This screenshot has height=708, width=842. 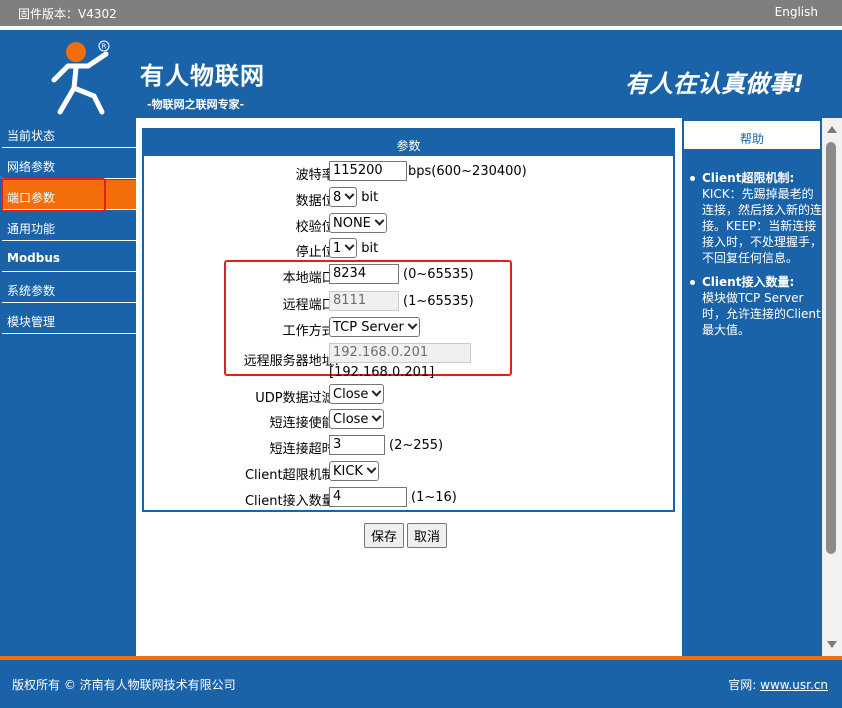 What do you see at coordinates (291, 361) in the screenshot?
I see `remote-addr-label: 远程服务器地址:` at bounding box center [291, 361].